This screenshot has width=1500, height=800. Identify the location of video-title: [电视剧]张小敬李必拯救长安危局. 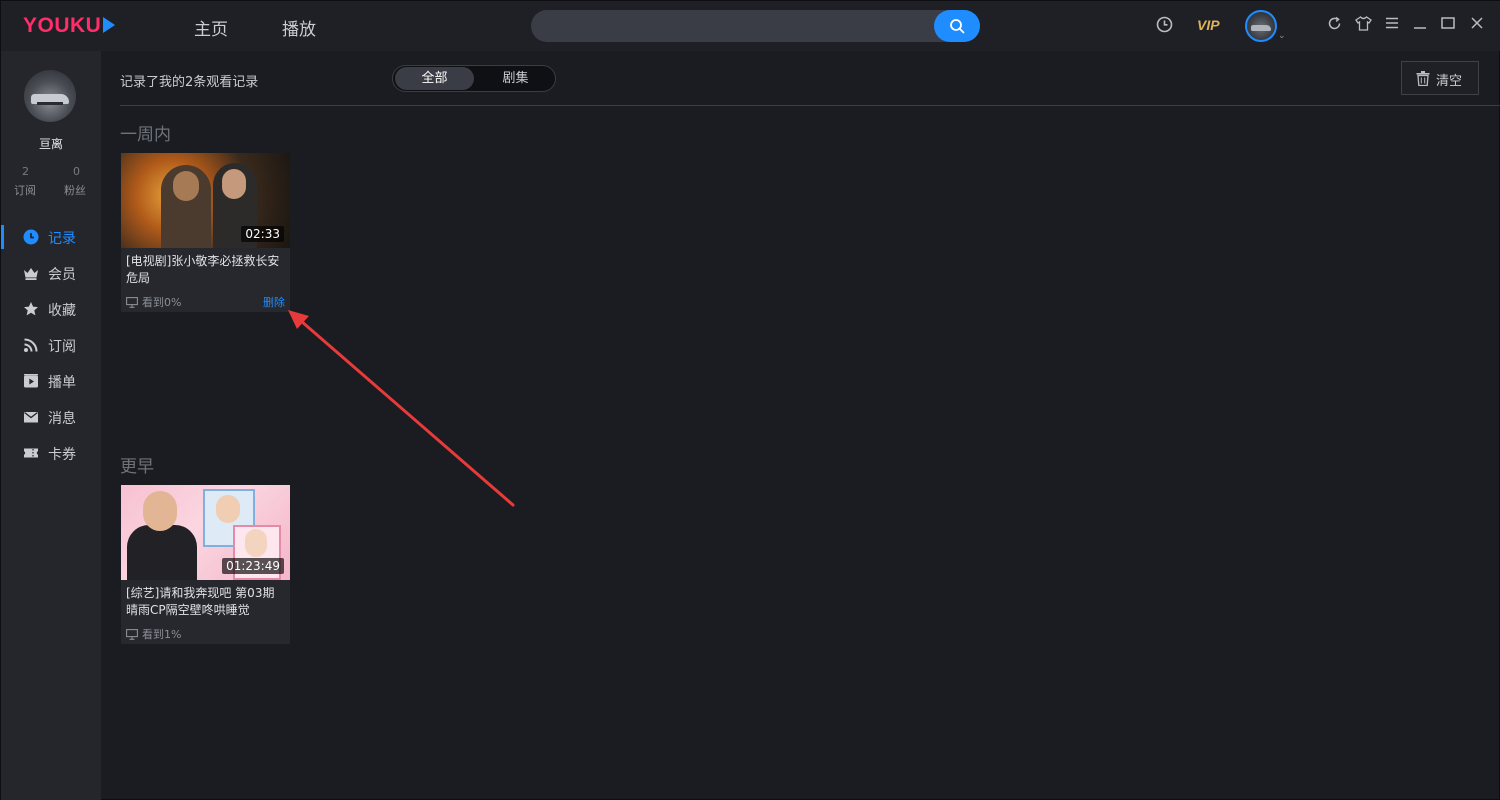
(206, 270).